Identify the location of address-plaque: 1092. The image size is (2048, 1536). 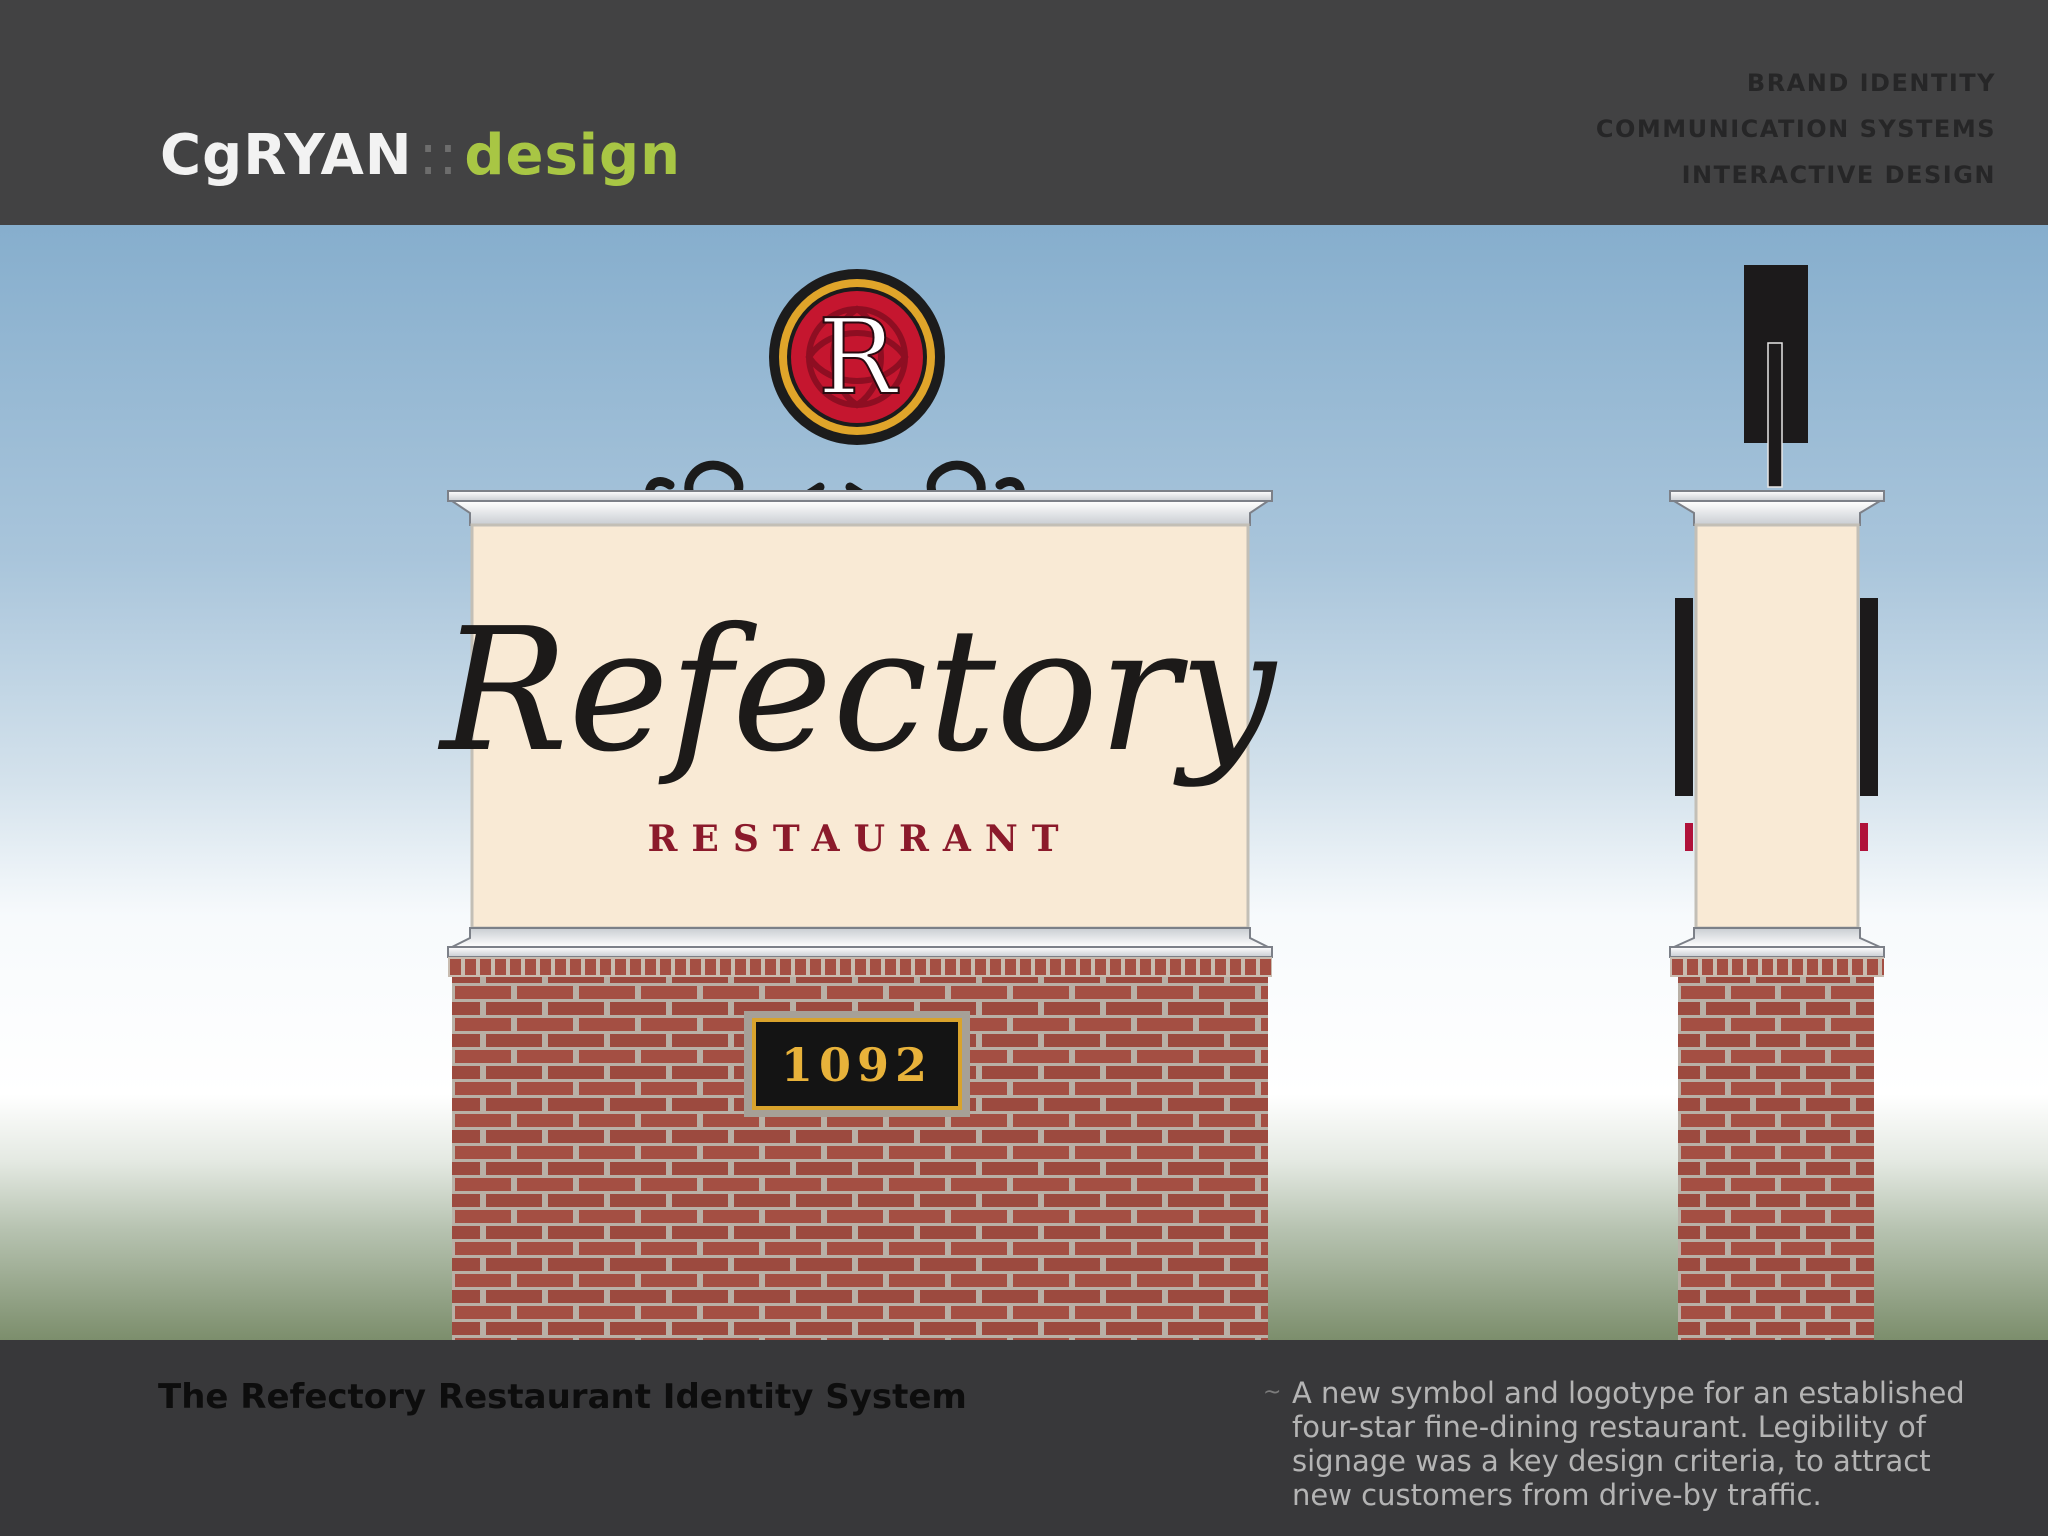
(857, 1064).